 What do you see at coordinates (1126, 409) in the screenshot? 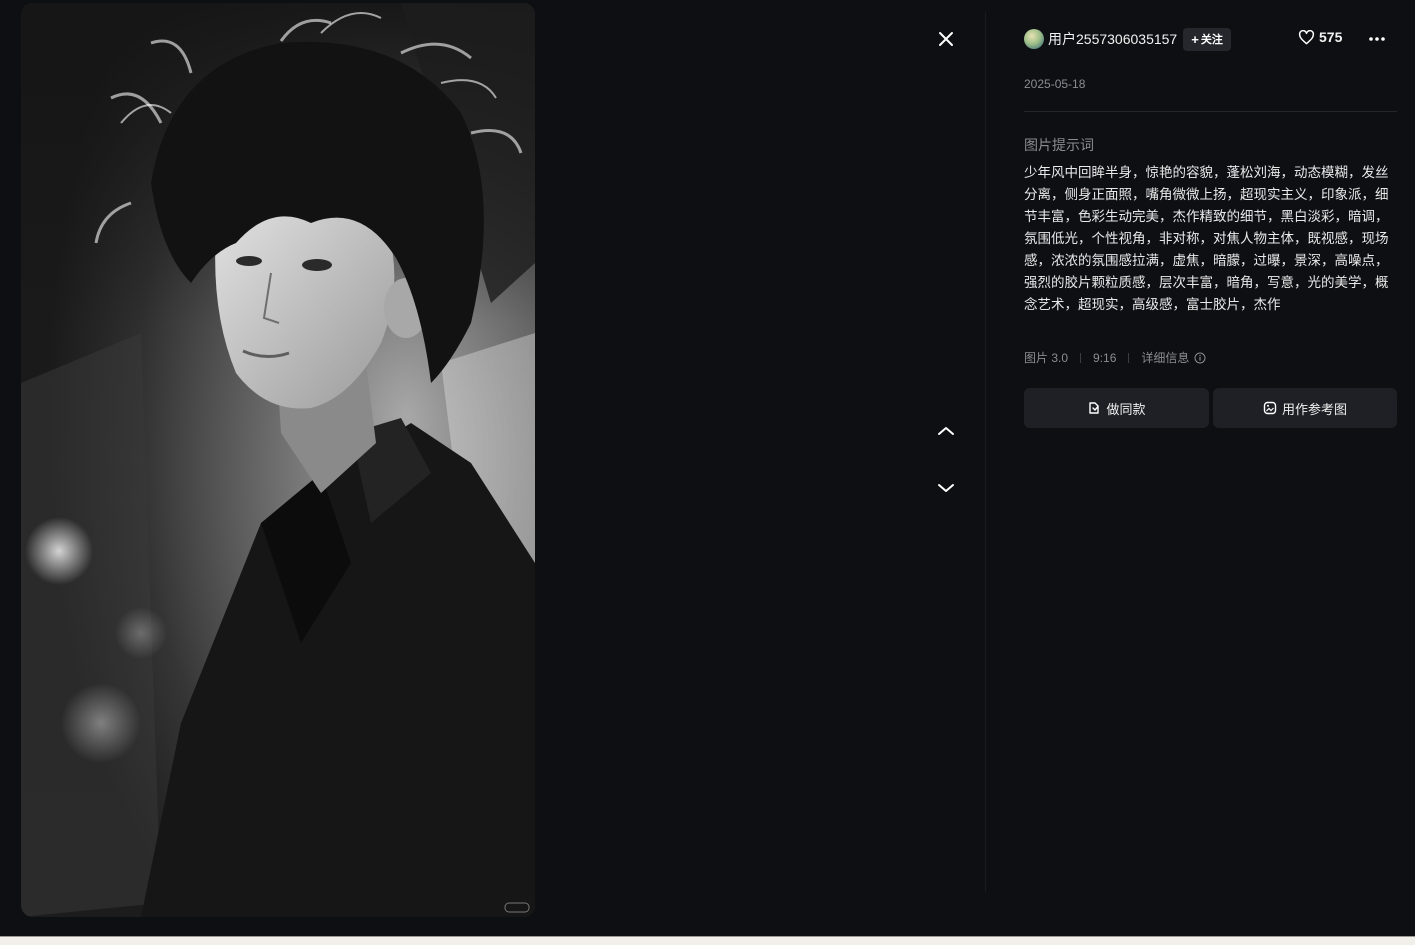
I see `make-same-label: 做同款` at bounding box center [1126, 409].